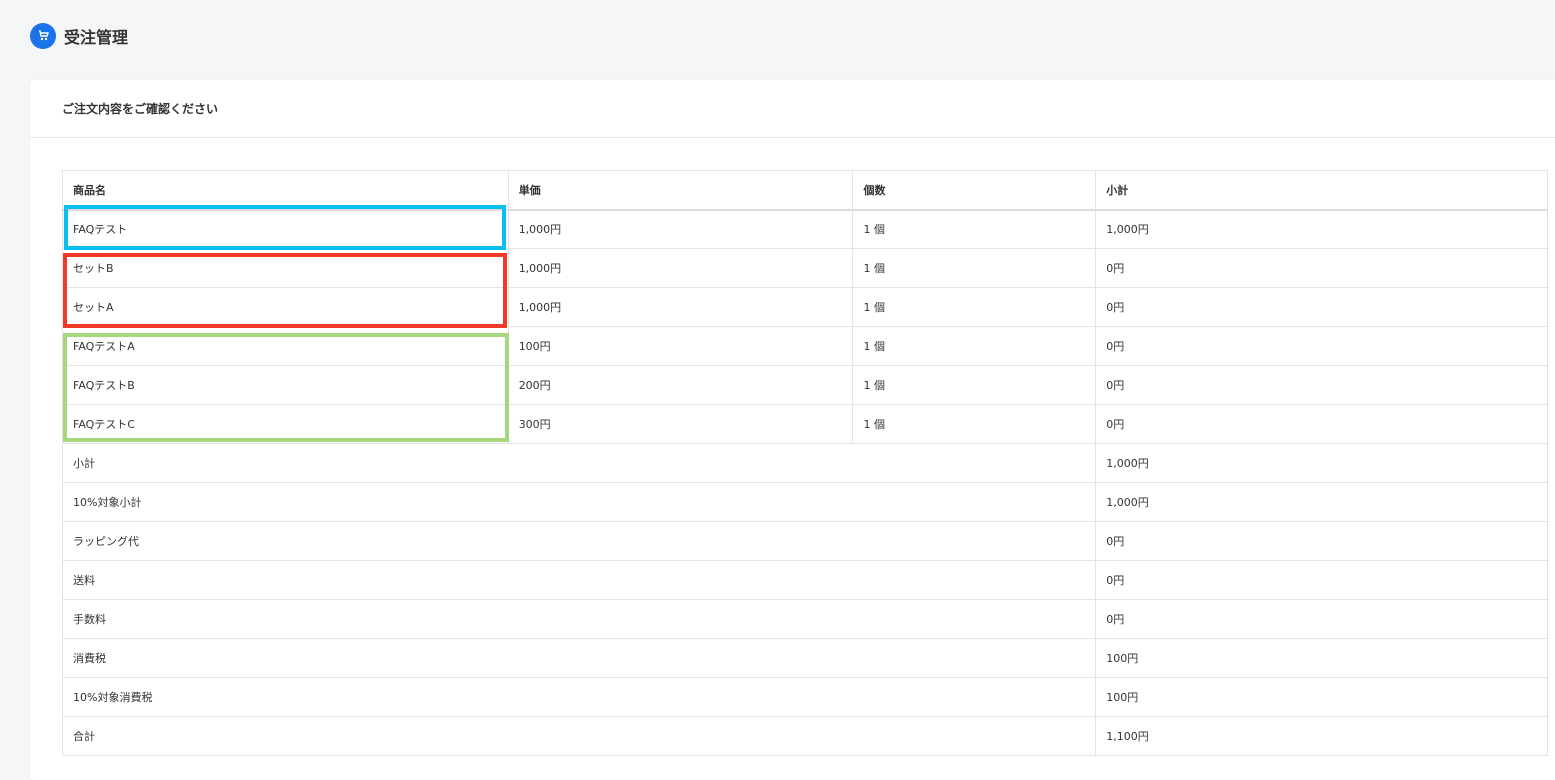 The width and height of the screenshot is (1555, 780). What do you see at coordinates (285, 346) in the screenshot?
I see `product-name: FAQテストA` at bounding box center [285, 346].